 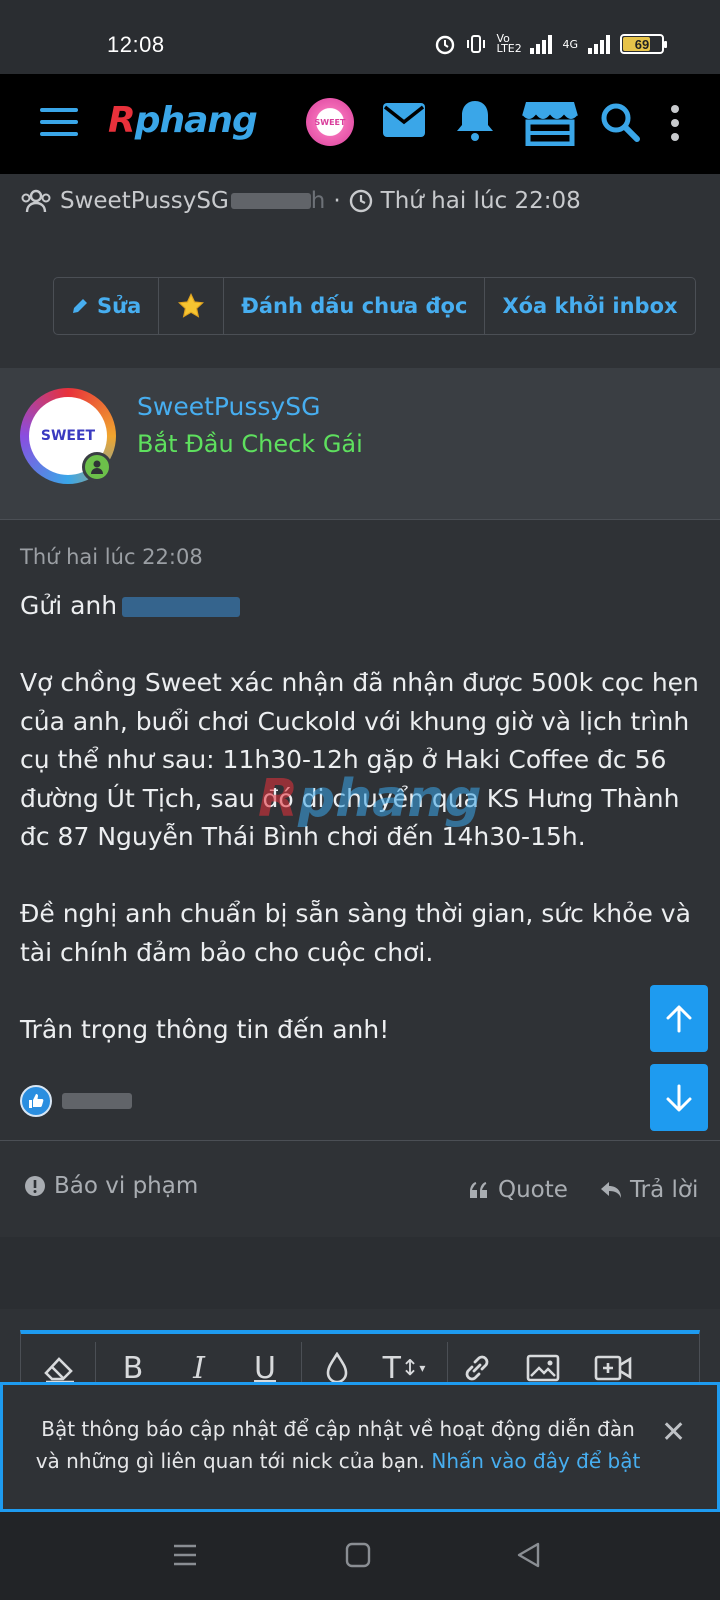 What do you see at coordinates (360, 1188) in the screenshot?
I see `message-footer: Báo vi phạm Quote Trả lời` at bounding box center [360, 1188].